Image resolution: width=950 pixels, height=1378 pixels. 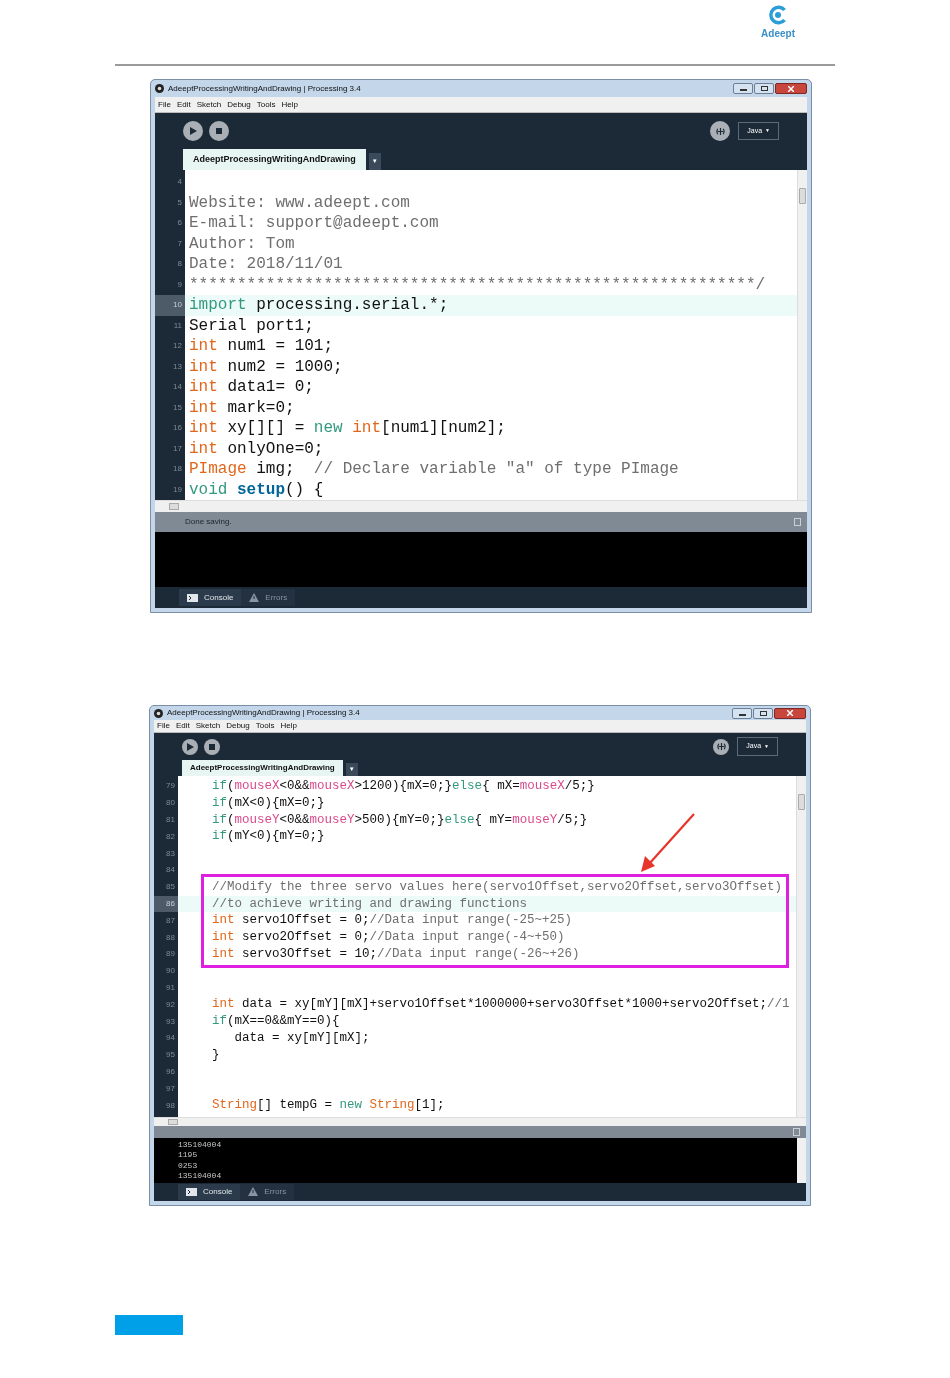 I want to click on line-number: 15, so click(x=177, y=407).